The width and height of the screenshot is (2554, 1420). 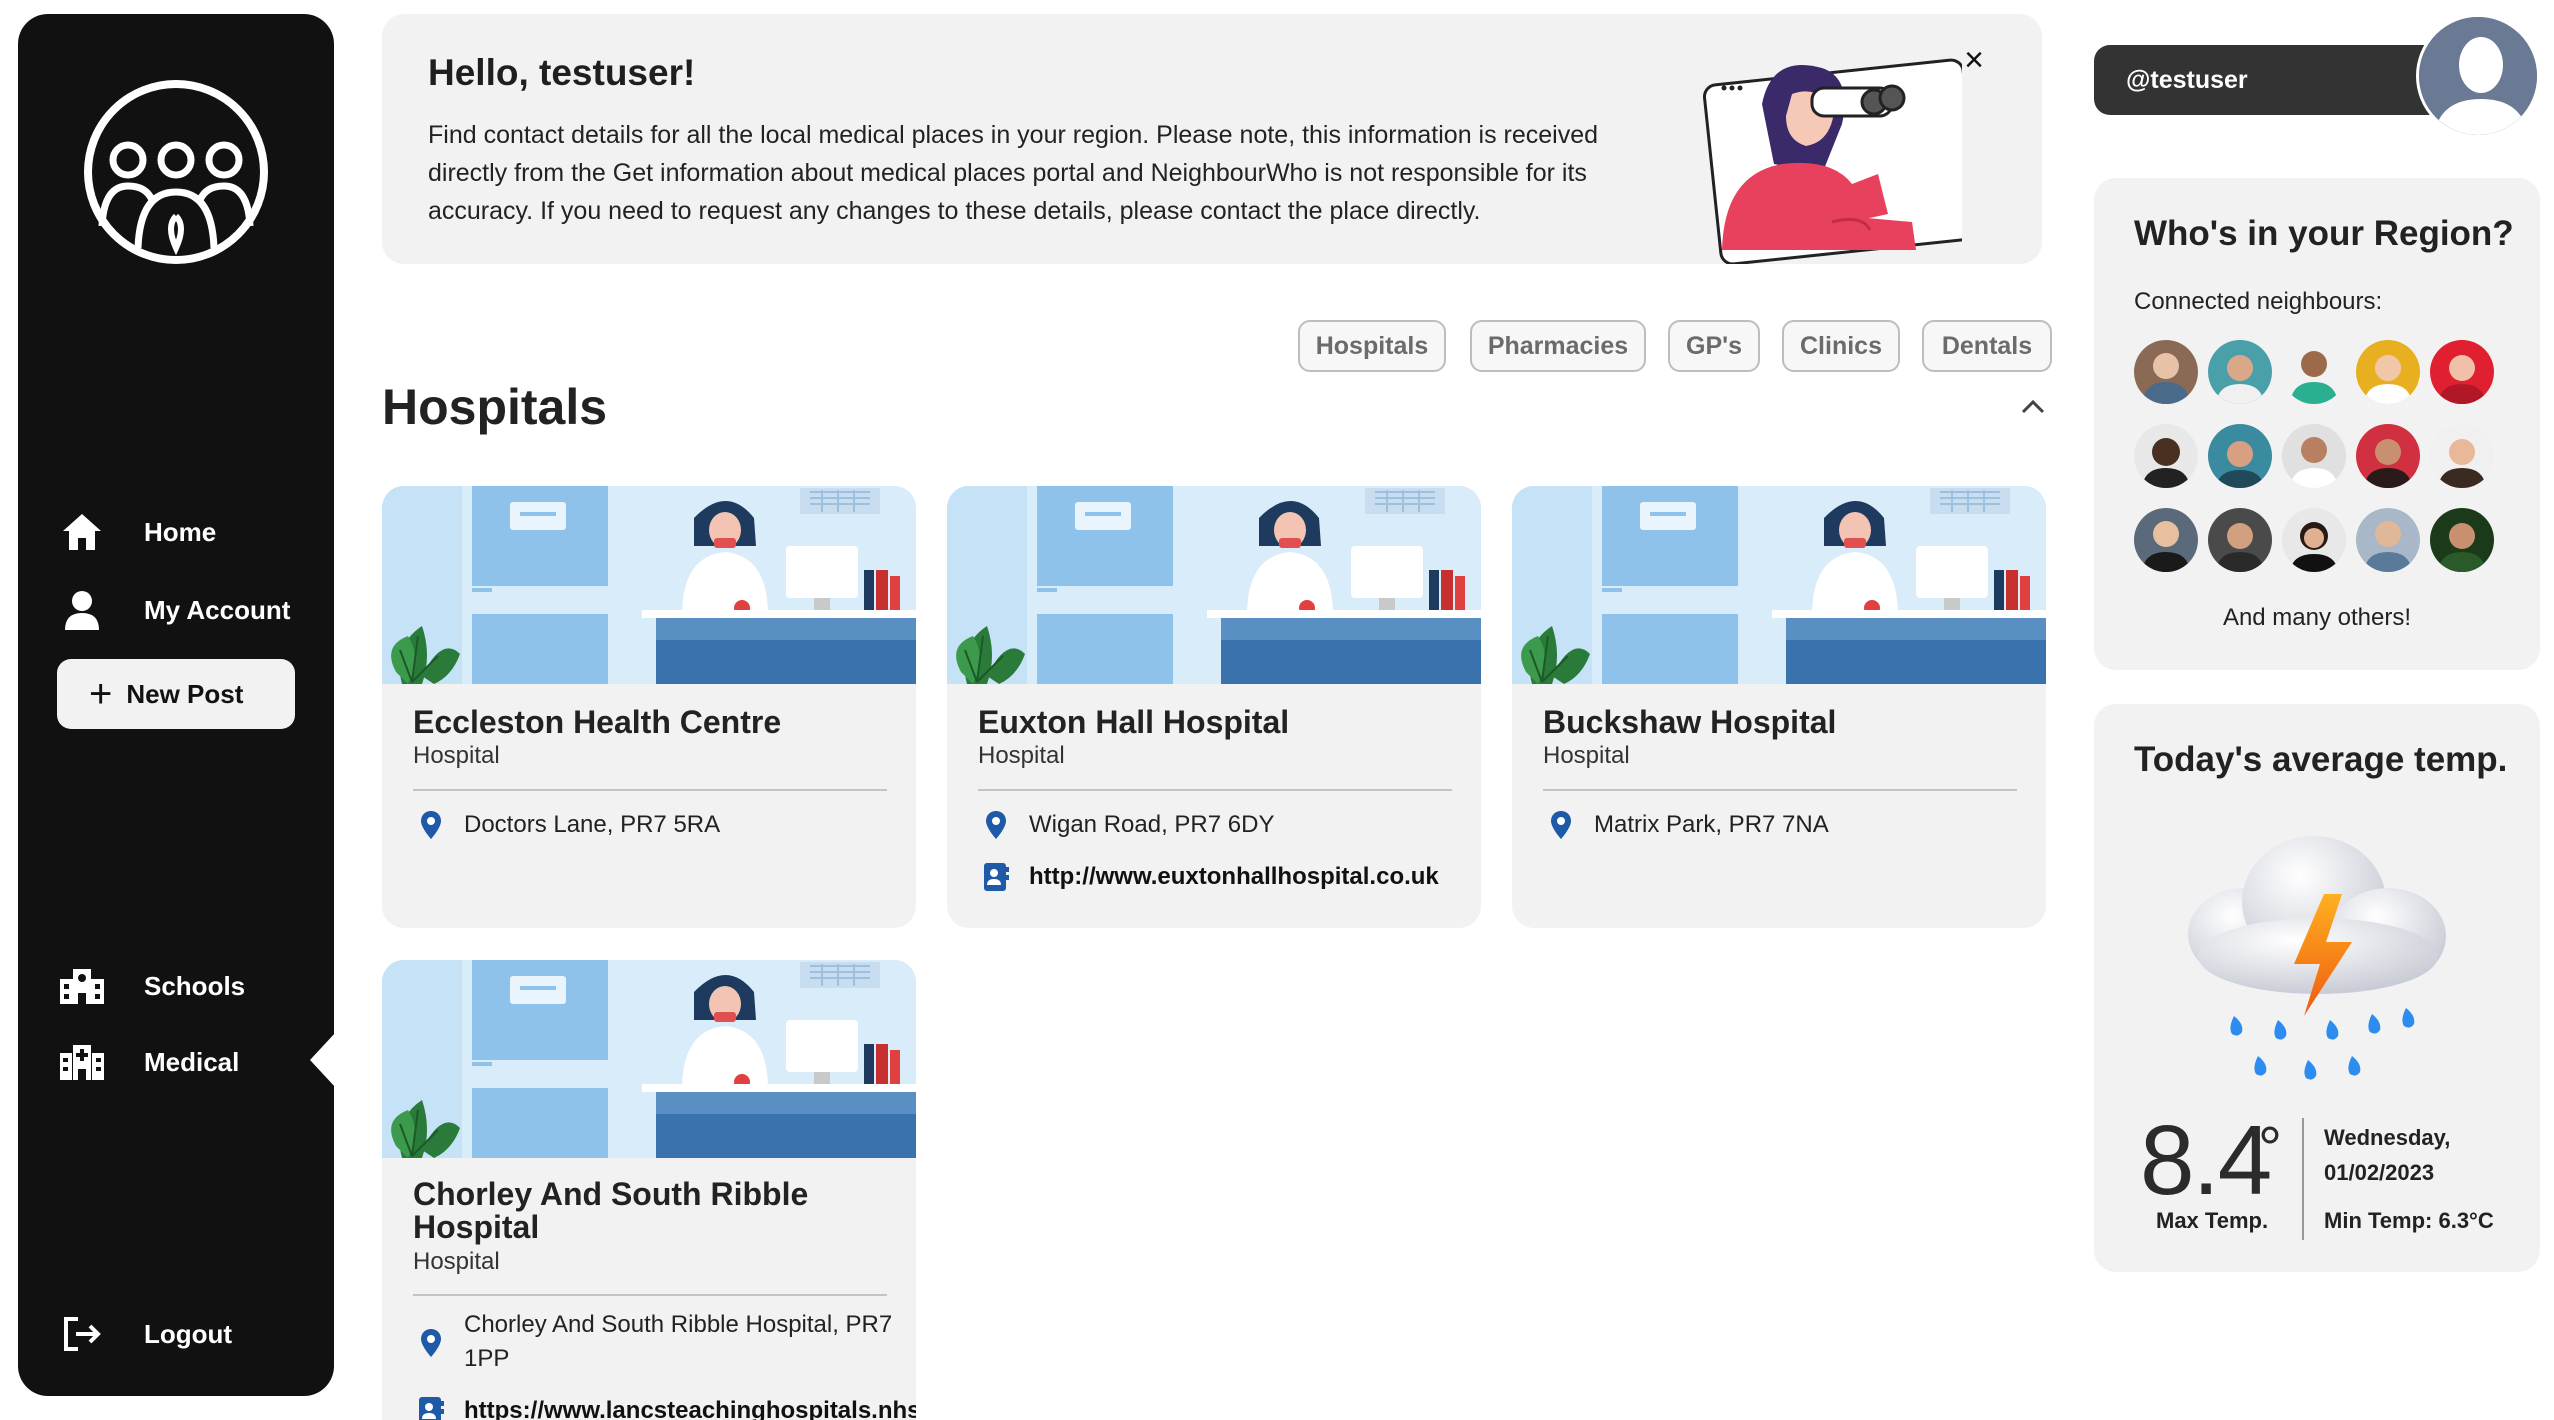 I want to click on nav-logout: Logout, so click(x=145, y=1334).